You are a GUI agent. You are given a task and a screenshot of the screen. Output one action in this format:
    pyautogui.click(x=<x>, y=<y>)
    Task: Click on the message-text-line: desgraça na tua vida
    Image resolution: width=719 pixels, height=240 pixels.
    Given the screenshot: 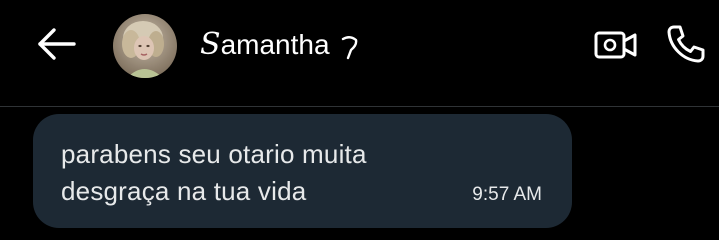 What is the action you would take?
    pyautogui.click(x=184, y=191)
    